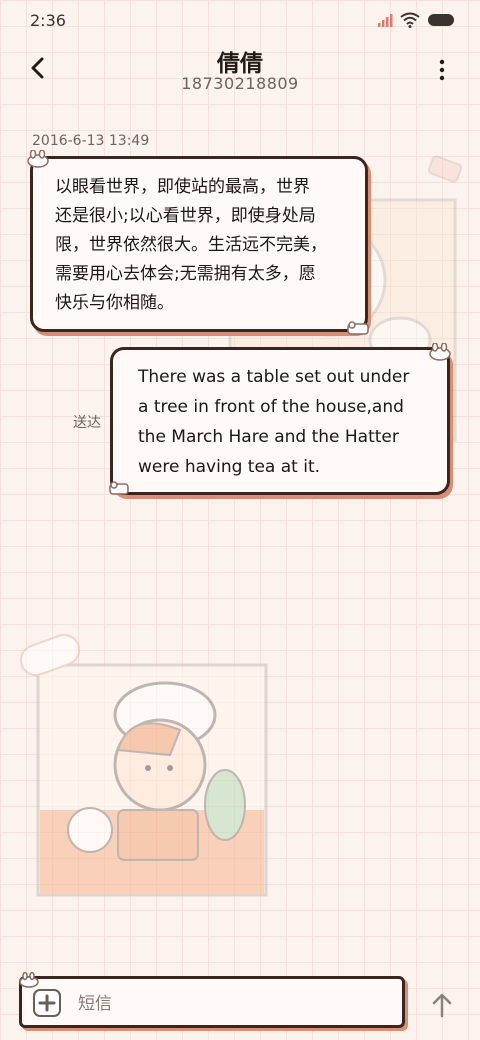 This screenshot has width=480, height=1040. Describe the element at coordinates (87, 423) in the screenshot. I see `delivery-status: 送达` at that location.